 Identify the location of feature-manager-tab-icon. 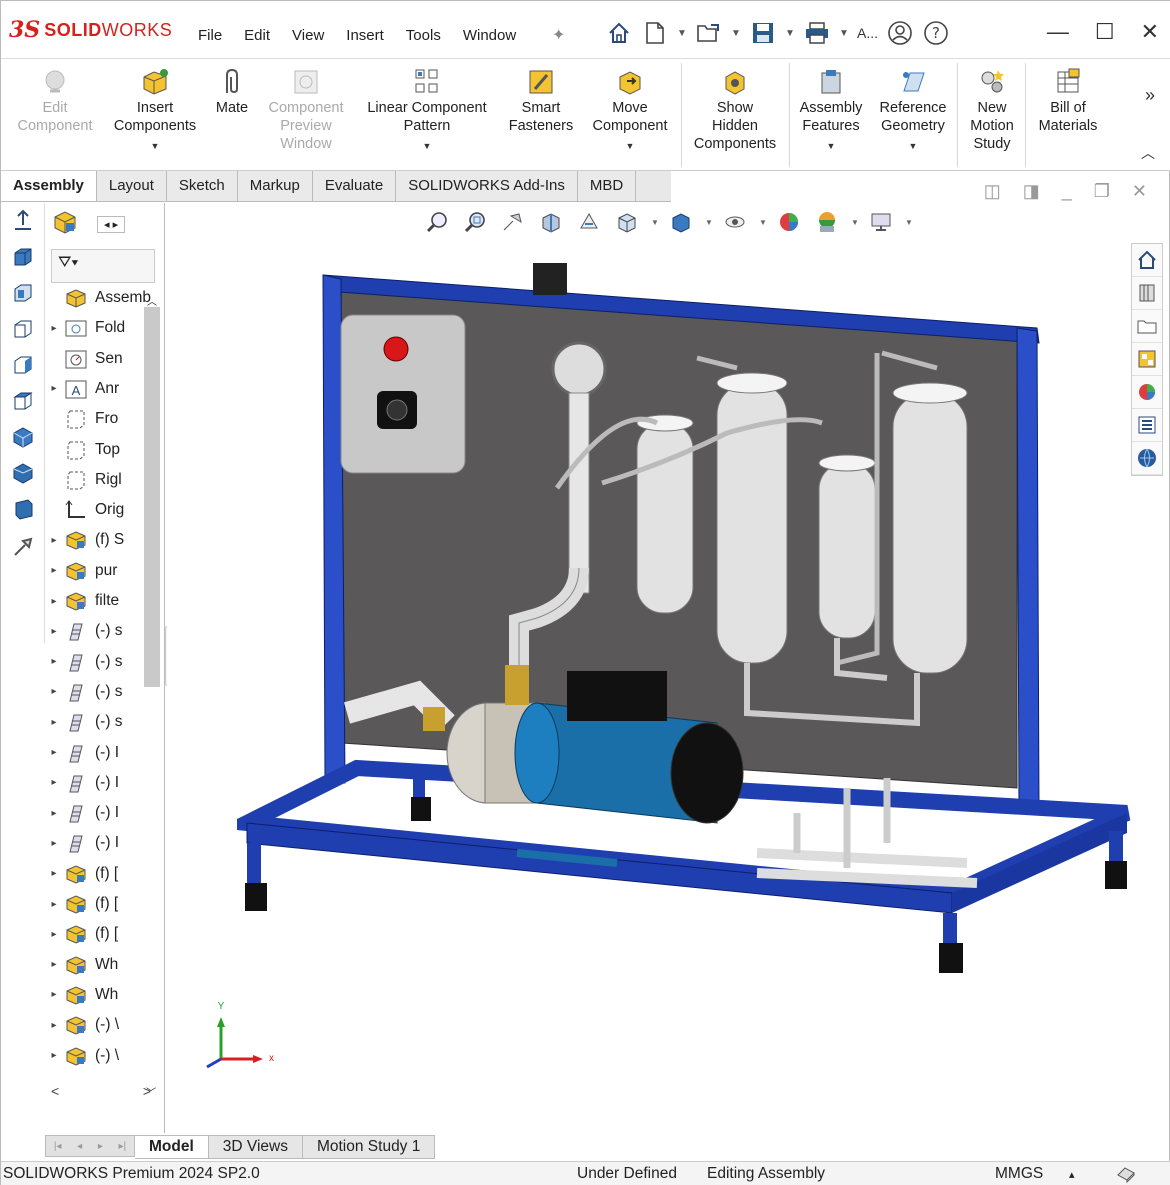
(65, 224).